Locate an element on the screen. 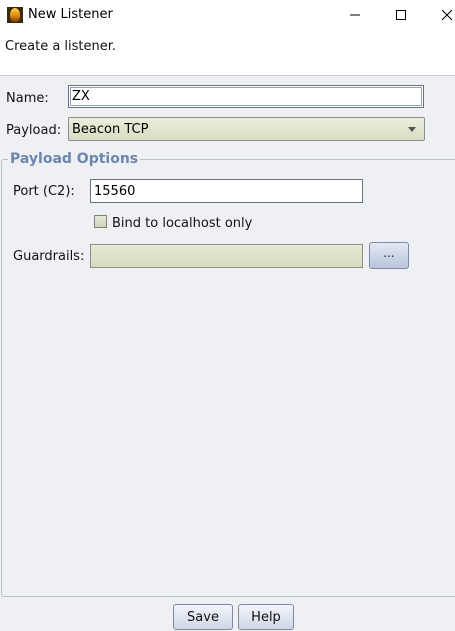 The image size is (455, 631). payload-select: Beacon TCP is located at coordinates (246, 129).